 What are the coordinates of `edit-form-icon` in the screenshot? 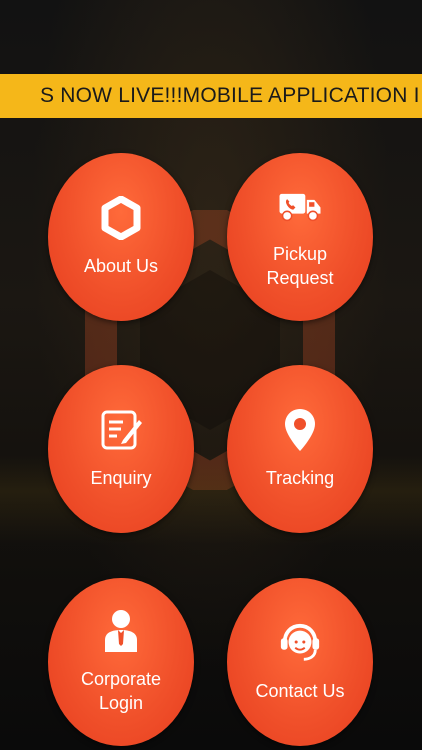 It's located at (121, 430).